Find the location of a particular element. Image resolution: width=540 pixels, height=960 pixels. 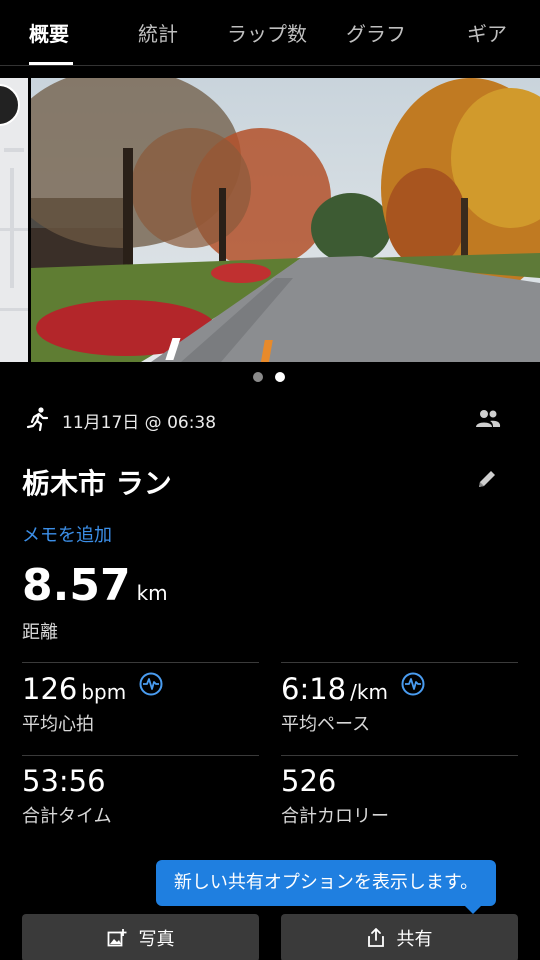

total-calories-number: 526 is located at coordinates (309, 781).